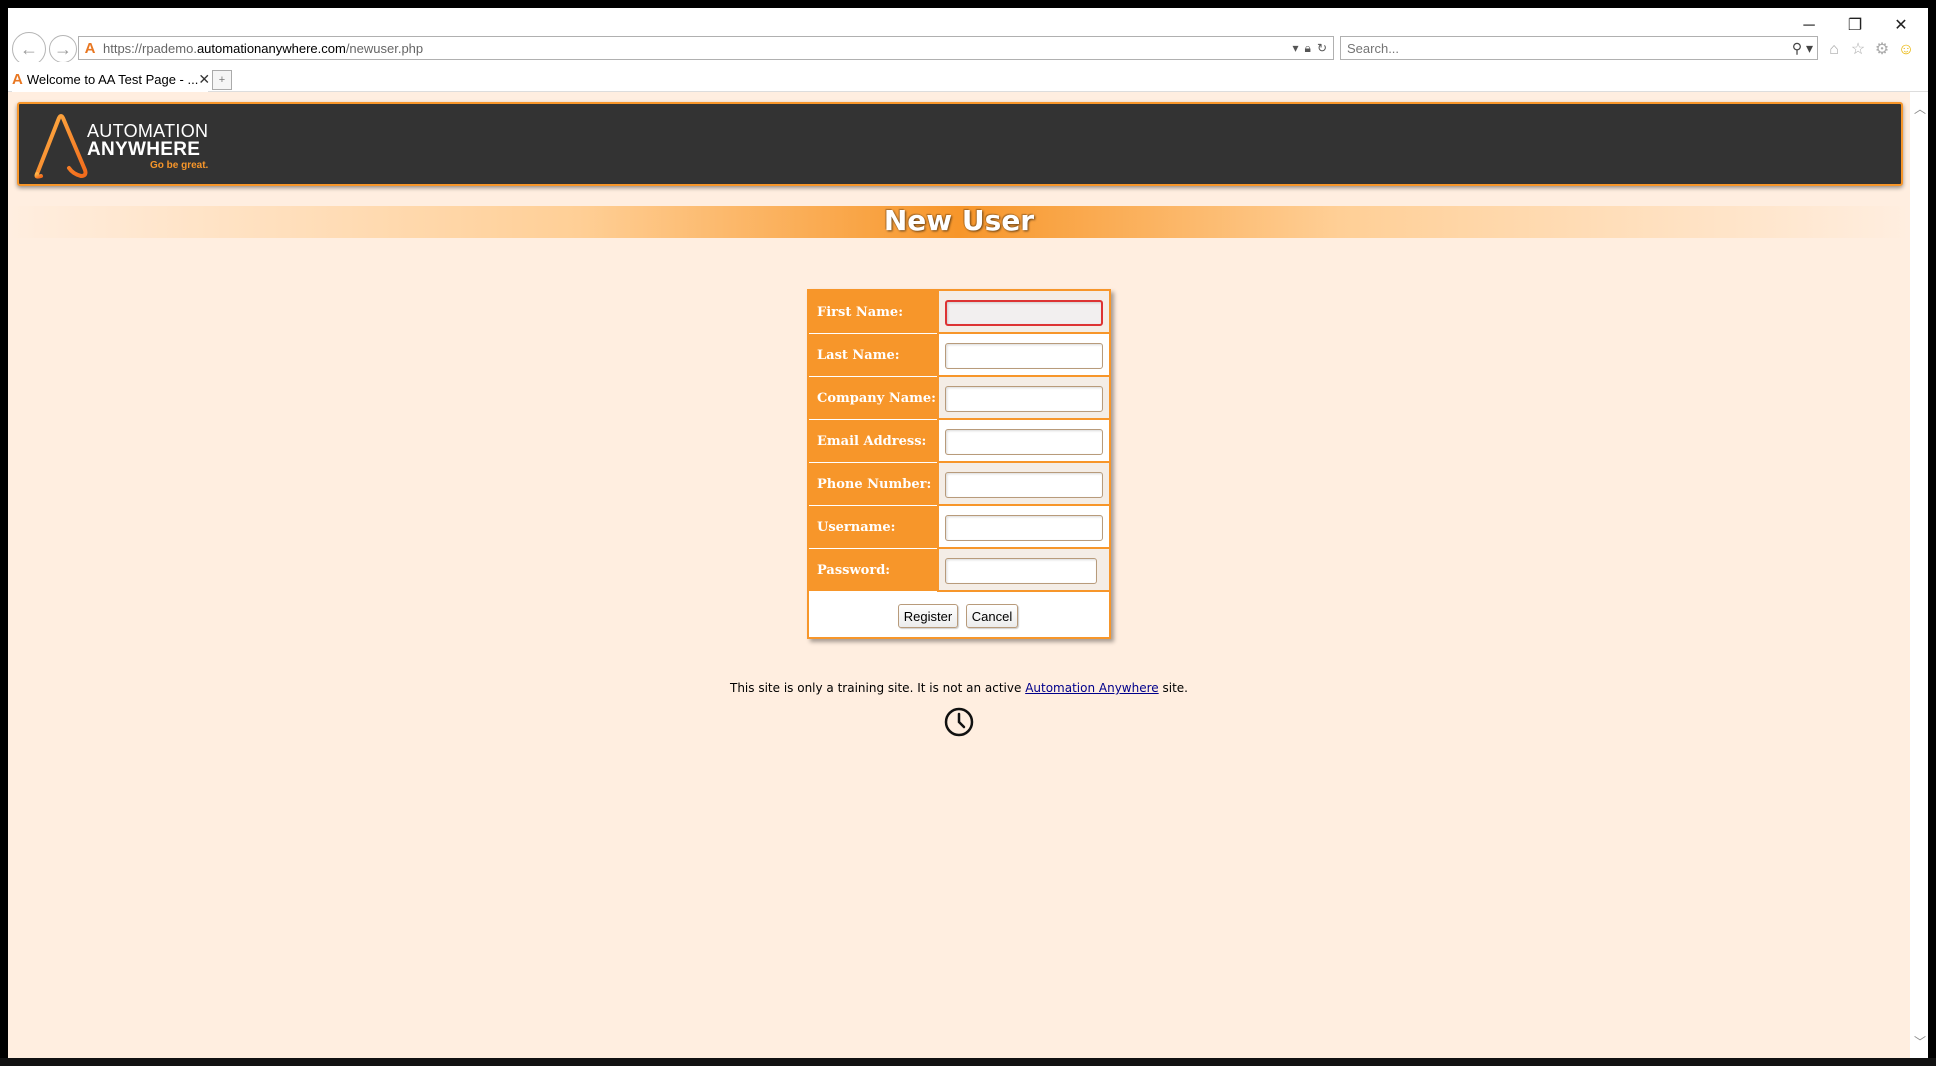  I want to click on last-name-label: Last Name:, so click(873, 355).